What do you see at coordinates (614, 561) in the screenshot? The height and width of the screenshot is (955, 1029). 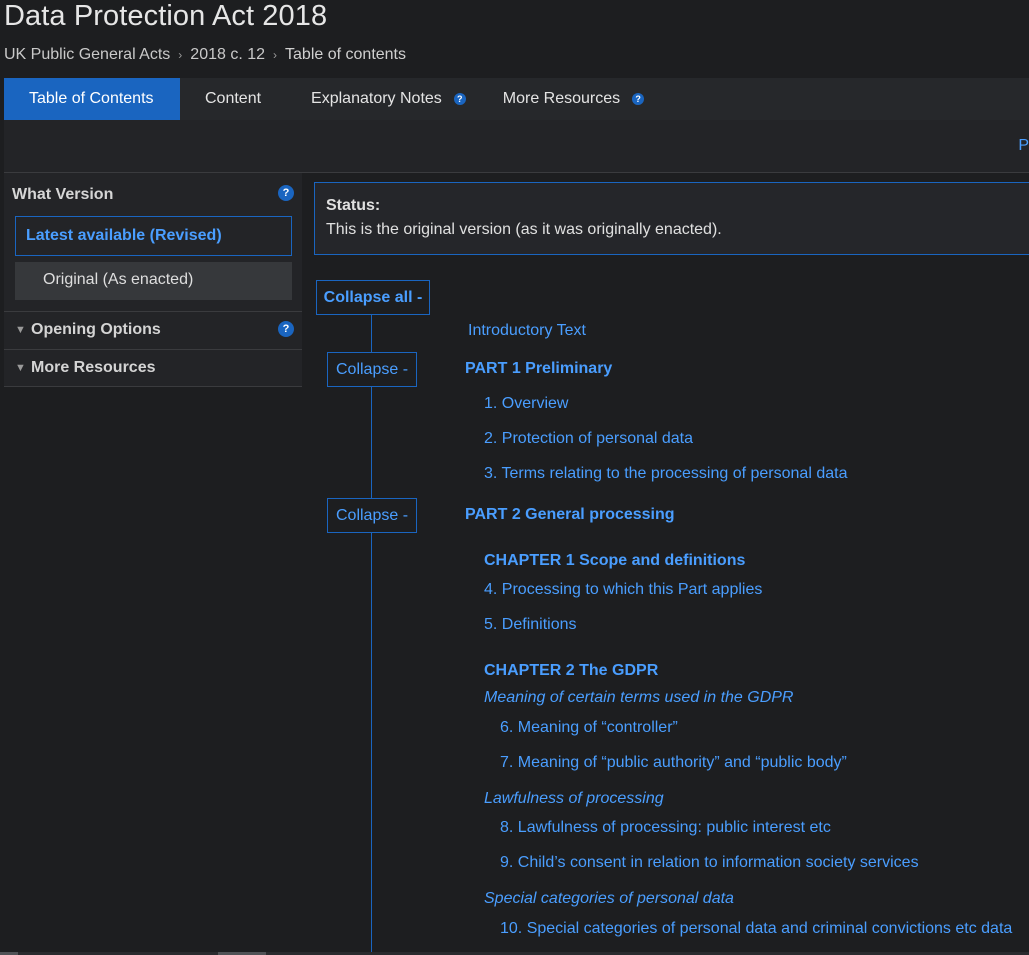 I see `toc-chapter1-link: CHAPTER 1 Scope and definitions` at bounding box center [614, 561].